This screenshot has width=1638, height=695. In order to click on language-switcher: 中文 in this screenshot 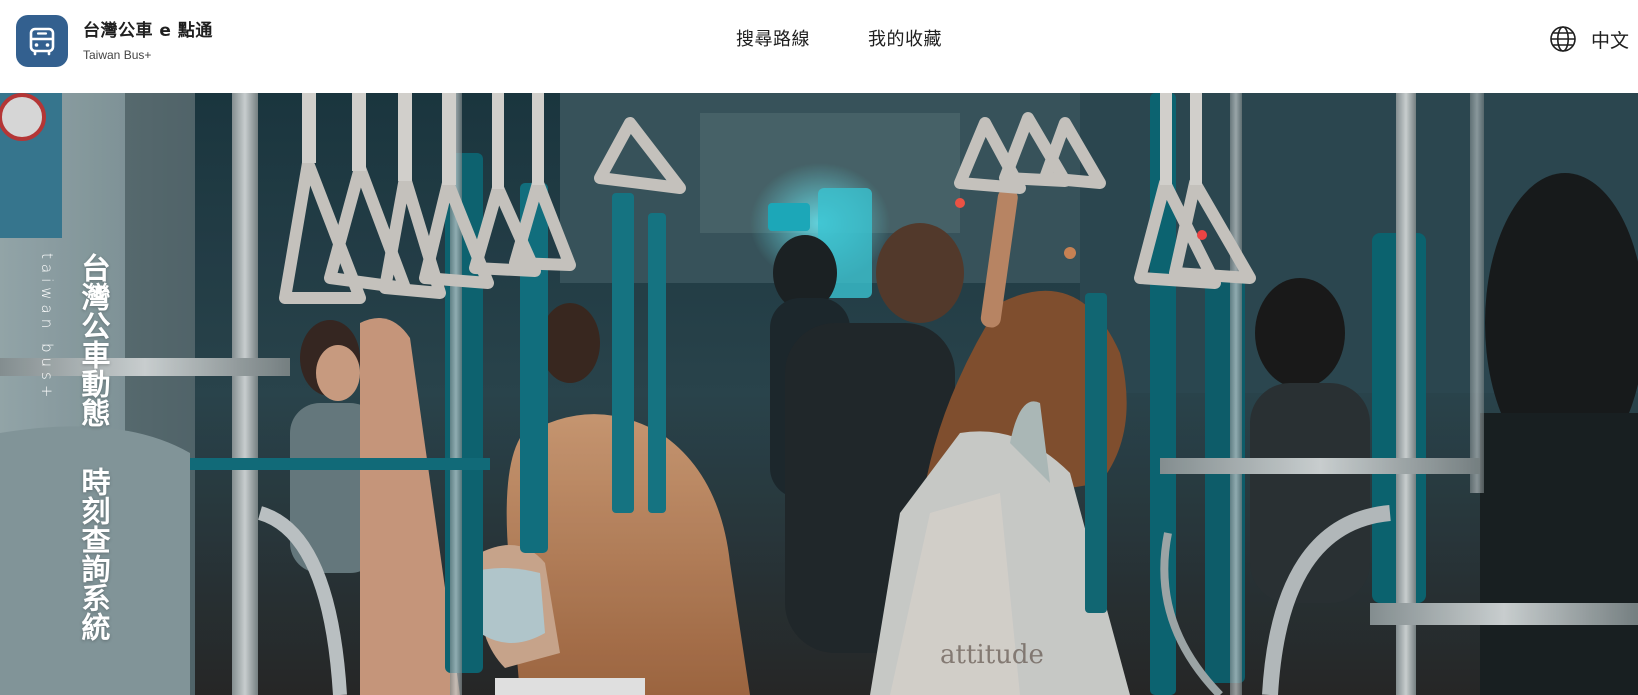, I will do `click(1589, 41)`.